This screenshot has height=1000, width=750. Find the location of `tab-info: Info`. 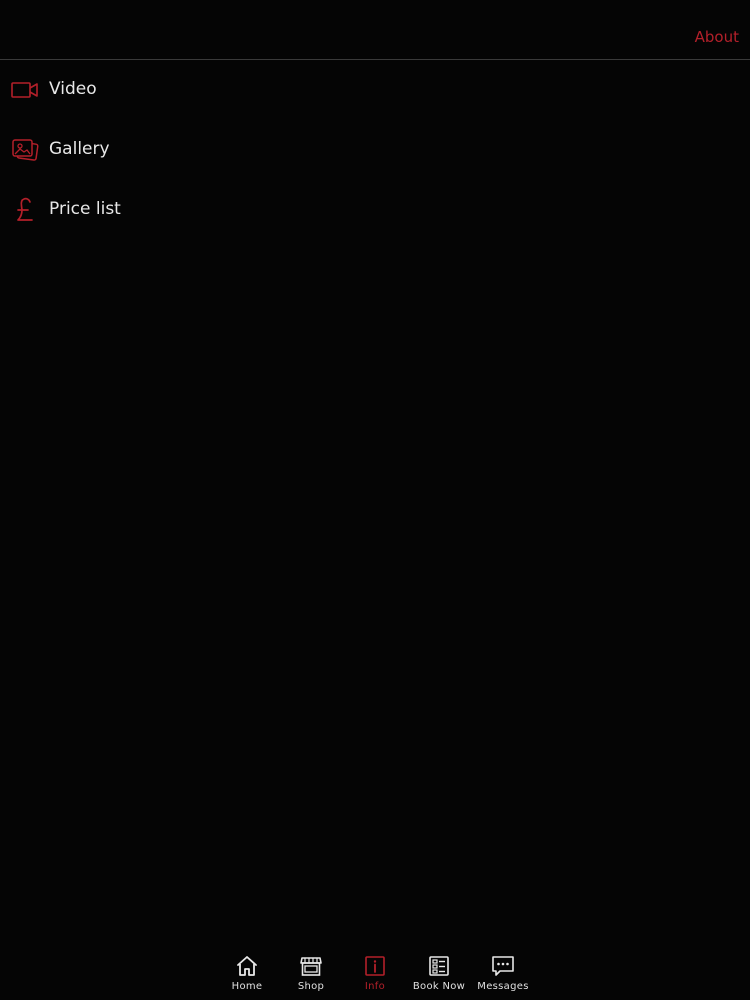

tab-info: Info is located at coordinates (375, 970).